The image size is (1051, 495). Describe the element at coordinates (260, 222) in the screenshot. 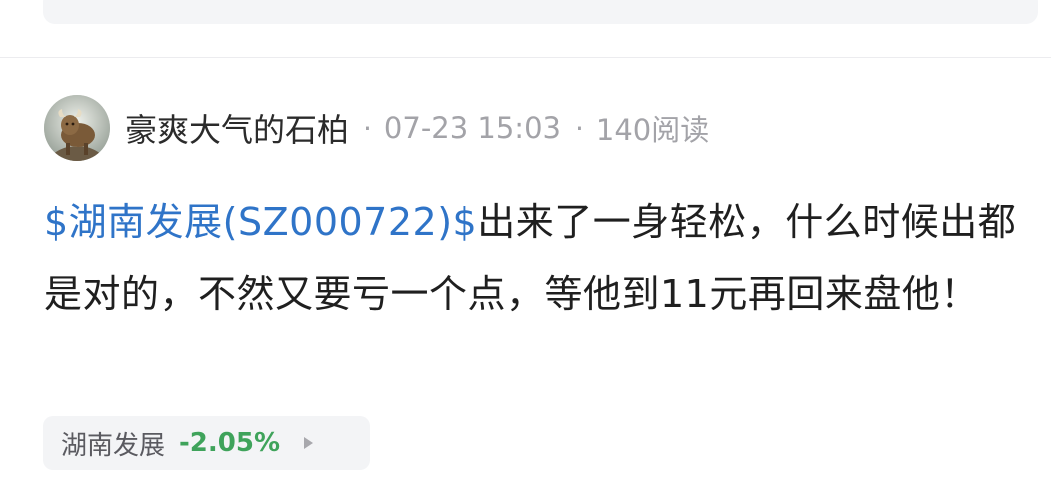

I see `stock-link: $湖南发展(SZ000722)$` at that location.